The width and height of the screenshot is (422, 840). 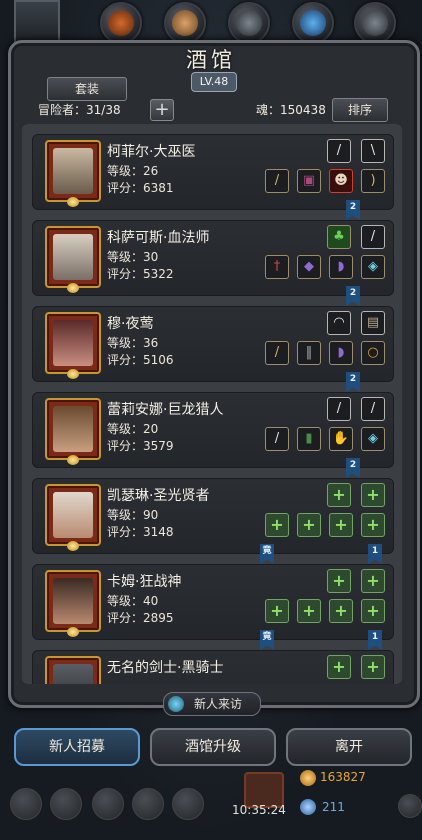 What do you see at coordinates (176, 704) in the screenshot?
I see `visitor-icon` at bounding box center [176, 704].